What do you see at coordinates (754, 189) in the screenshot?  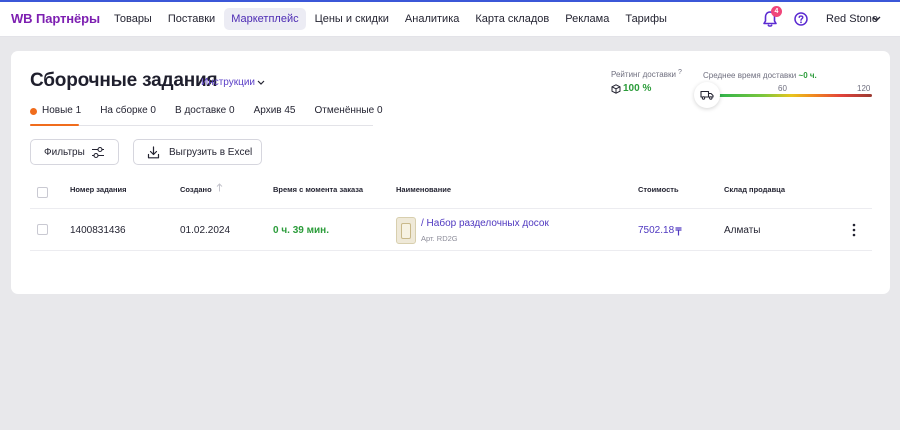 I see `column-header-warehouse: Склад продавца` at bounding box center [754, 189].